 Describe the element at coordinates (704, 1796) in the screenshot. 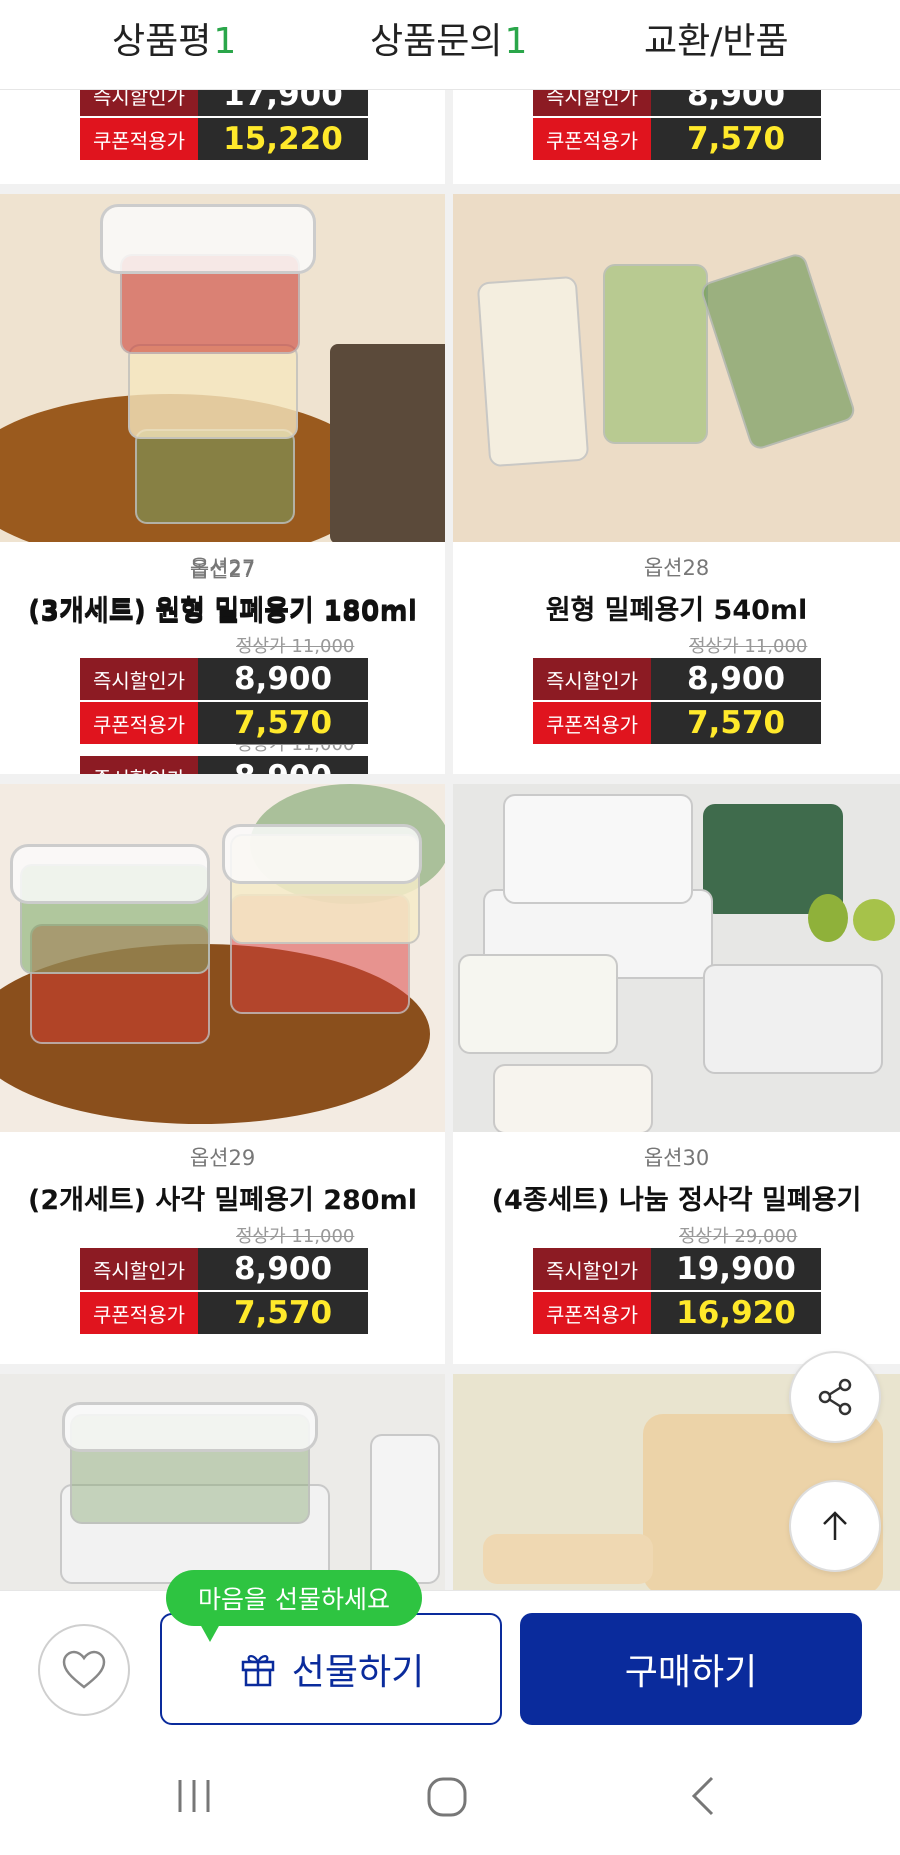

I see `back-icon` at that location.